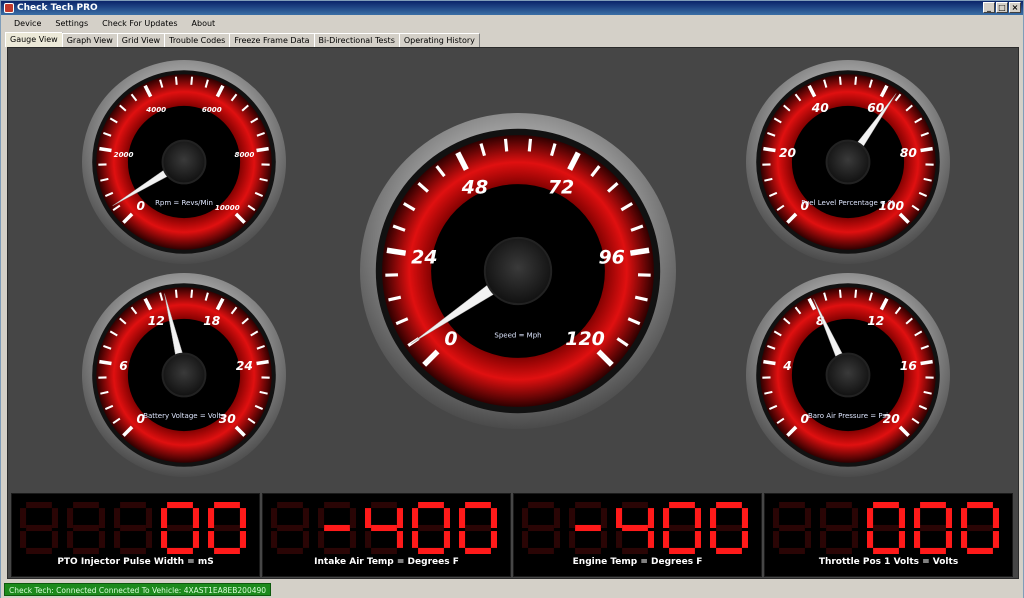  What do you see at coordinates (244, 366) in the screenshot?
I see `gauge-tick-label: 24` at bounding box center [244, 366].